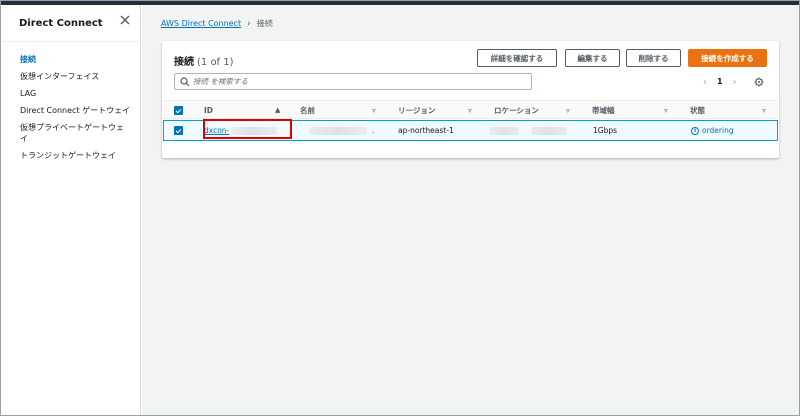  What do you see at coordinates (695, 130) in the screenshot?
I see `info-icon: i` at bounding box center [695, 130].